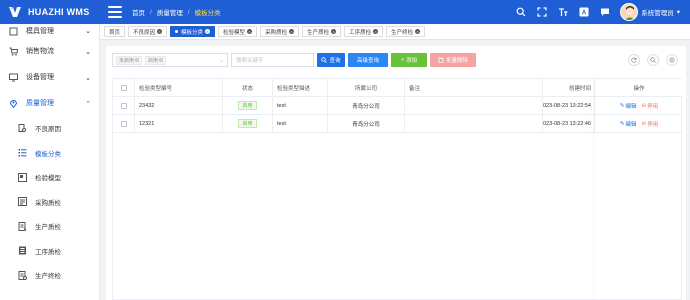 This screenshot has width=690, height=300. I want to click on breadcrumb: 首页 / 质量管理 / 模板分类, so click(176, 12).